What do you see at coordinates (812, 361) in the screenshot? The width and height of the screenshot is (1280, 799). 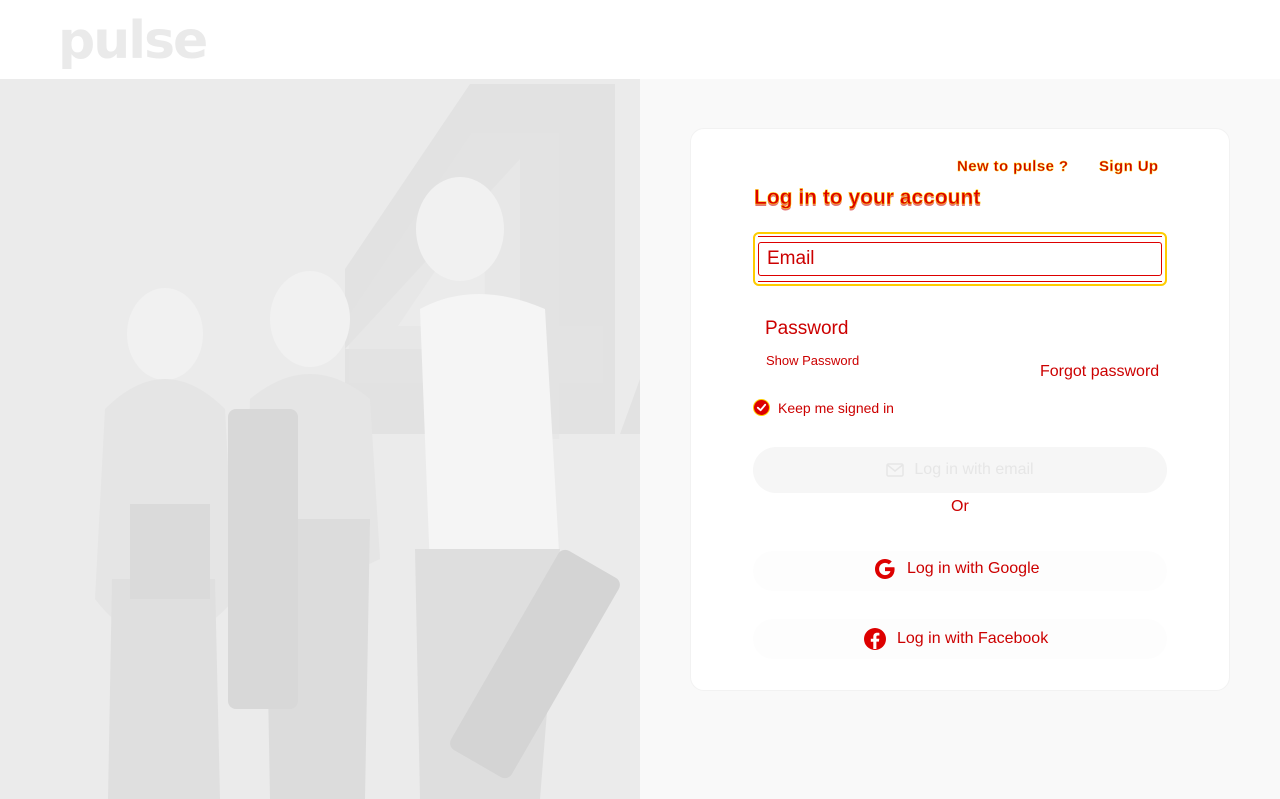 I see `show-password-toggle: Show Password` at bounding box center [812, 361].